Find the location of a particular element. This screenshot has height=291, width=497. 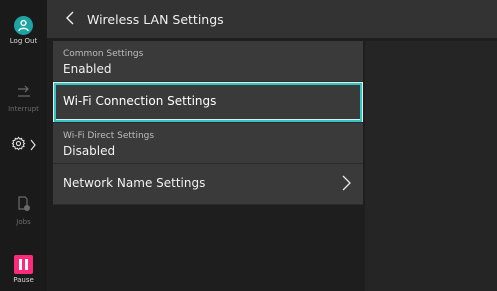

pause-label: Pause is located at coordinates (23, 280).